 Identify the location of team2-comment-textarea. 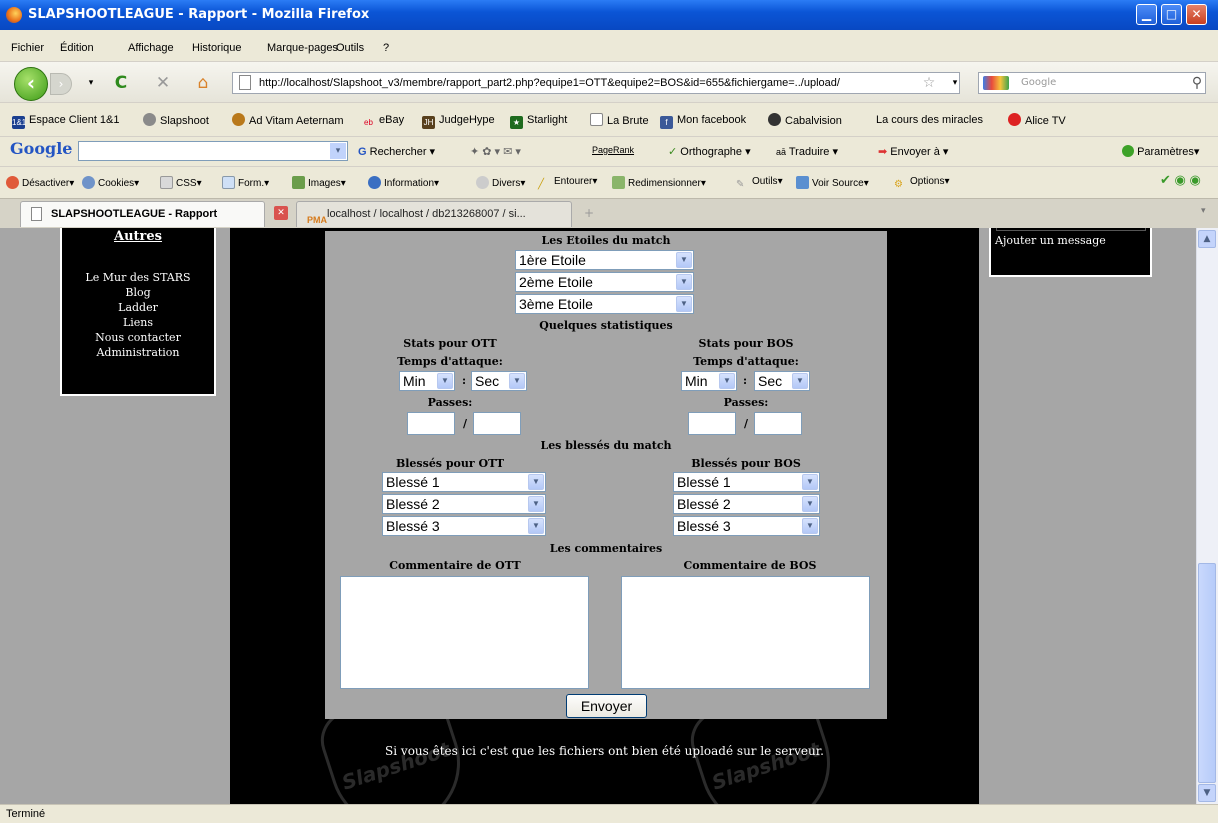
(745, 632).